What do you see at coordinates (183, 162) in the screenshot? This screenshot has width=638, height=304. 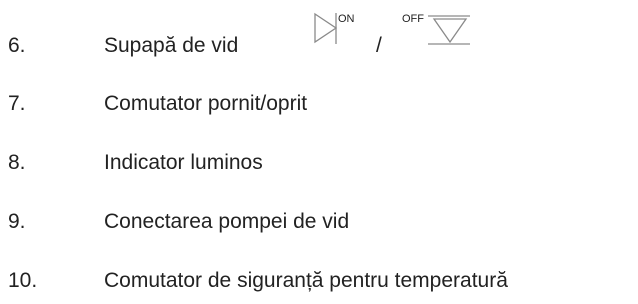 I see `item-text: Indicator luminos` at bounding box center [183, 162].